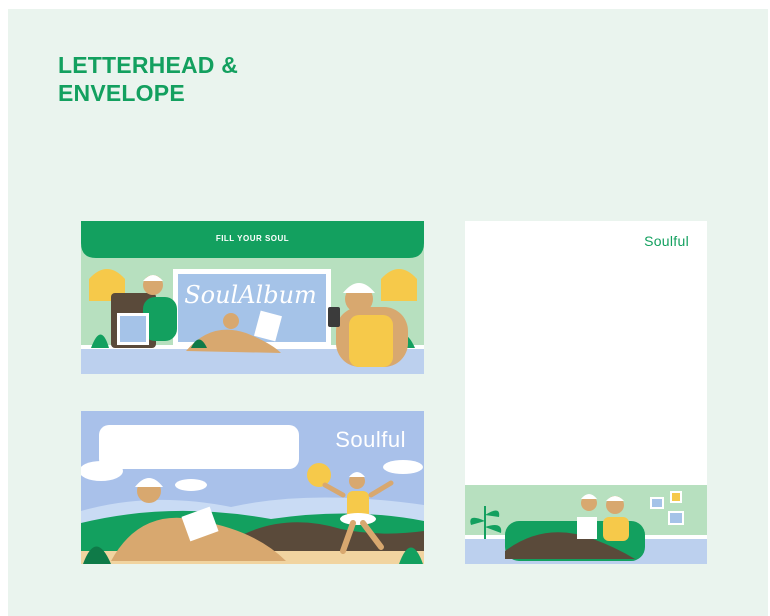  What do you see at coordinates (370, 439) in the screenshot?
I see `envelope-brand-logo: Soulful` at bounding box center [370, 439].